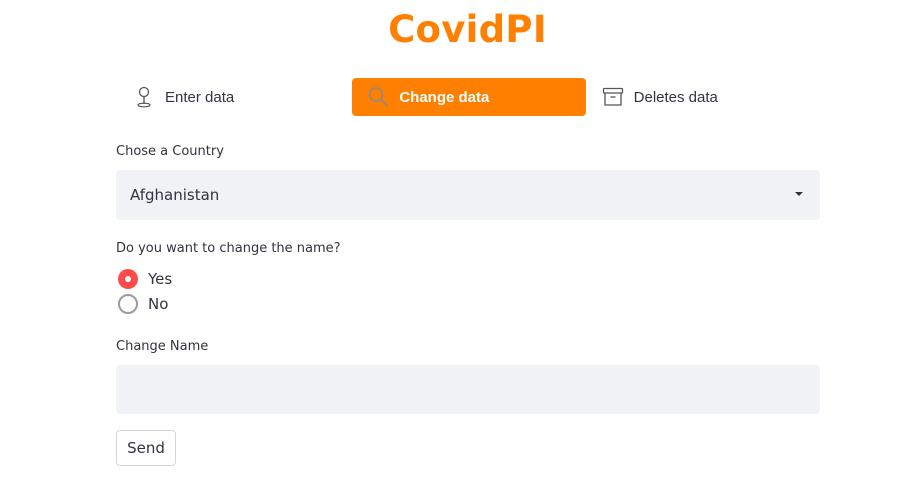 The width and height of the screenshot is (915, 504). I want to click on change-name-question-label: Do you want to change the name?, so click(228, 248).